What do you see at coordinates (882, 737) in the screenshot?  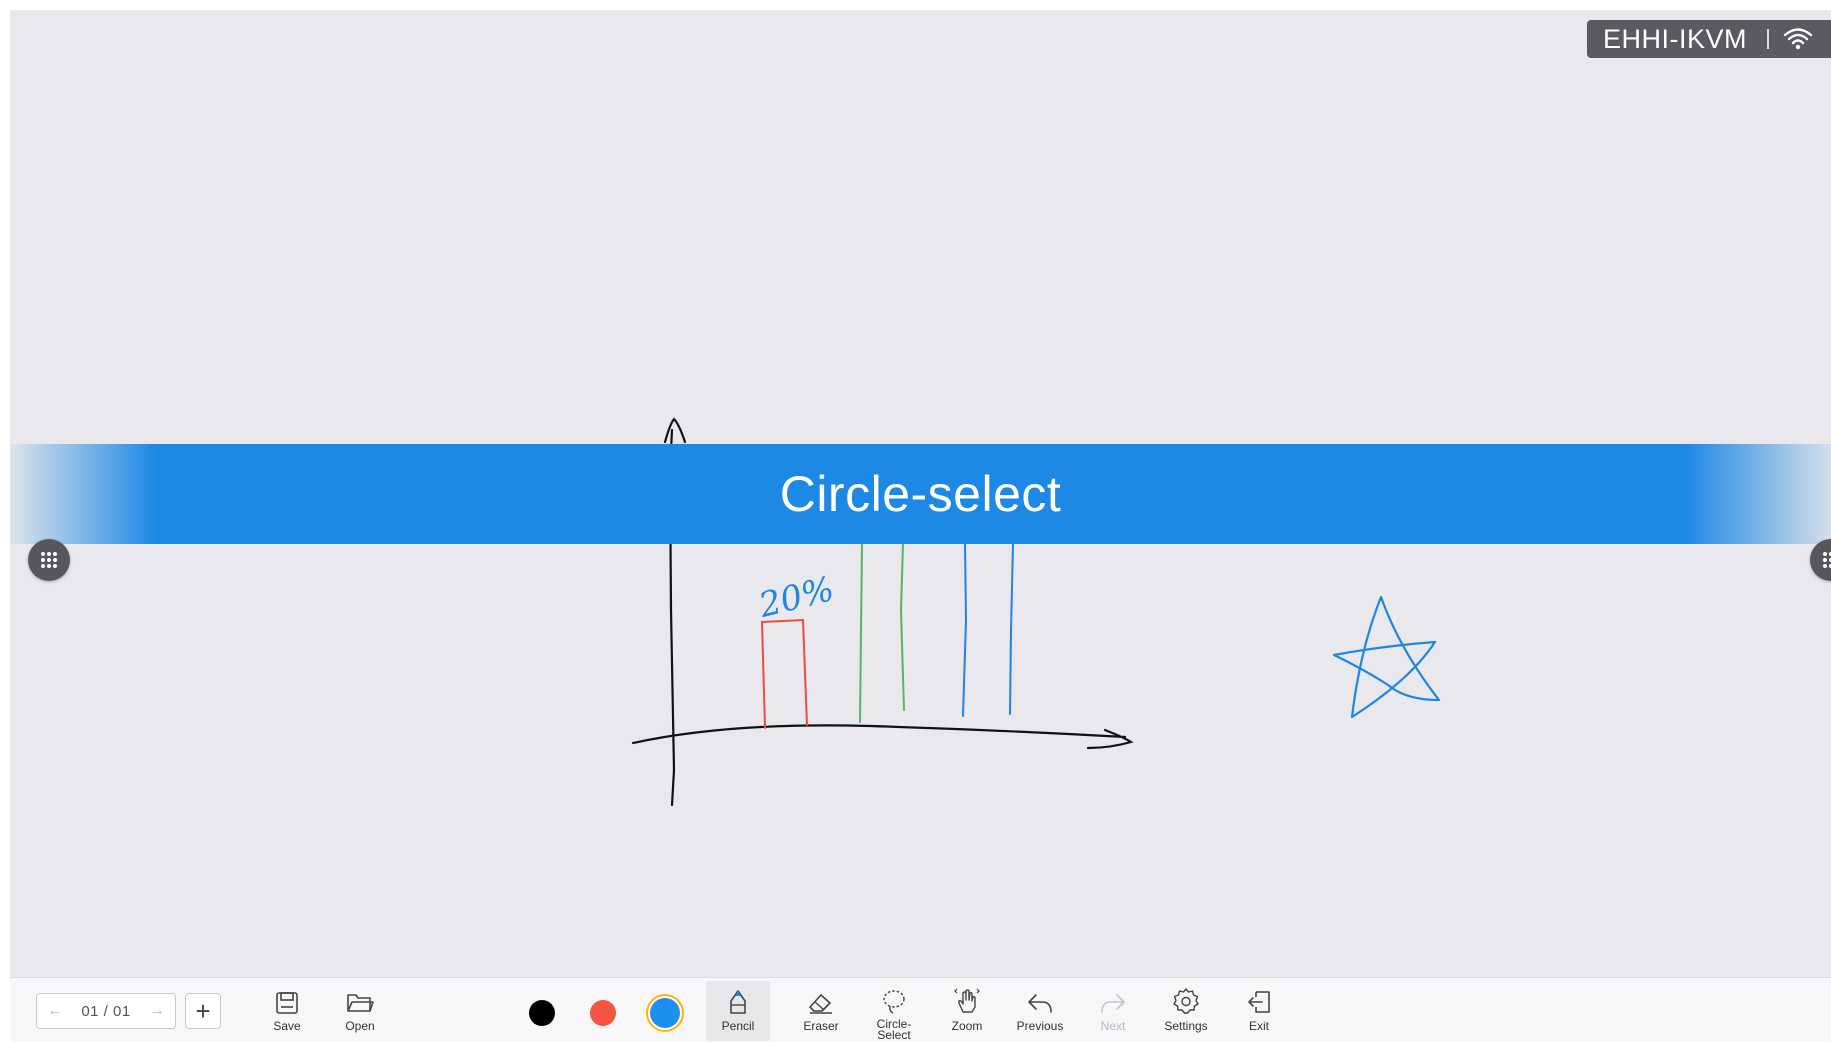 I see `x-axis-stroke` at bounding box center [882, 737].